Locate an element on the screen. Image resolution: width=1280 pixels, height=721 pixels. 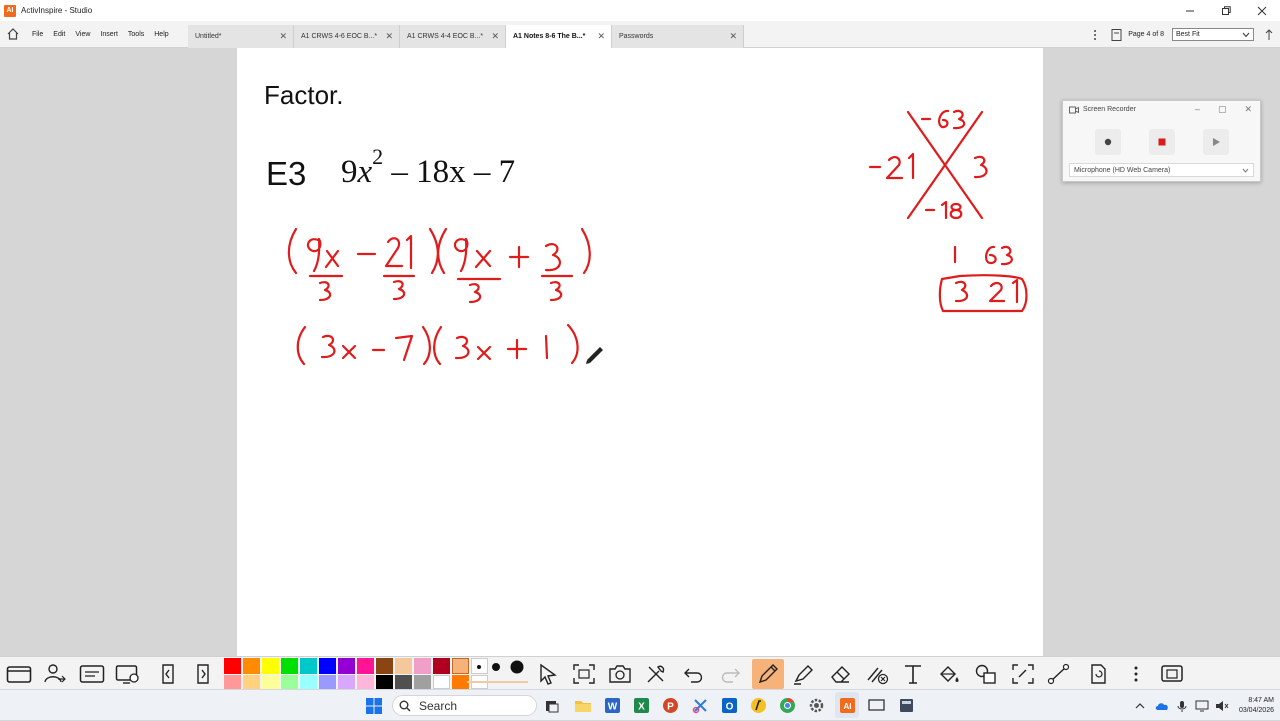
clear-button is located at coordinates (877, 674).